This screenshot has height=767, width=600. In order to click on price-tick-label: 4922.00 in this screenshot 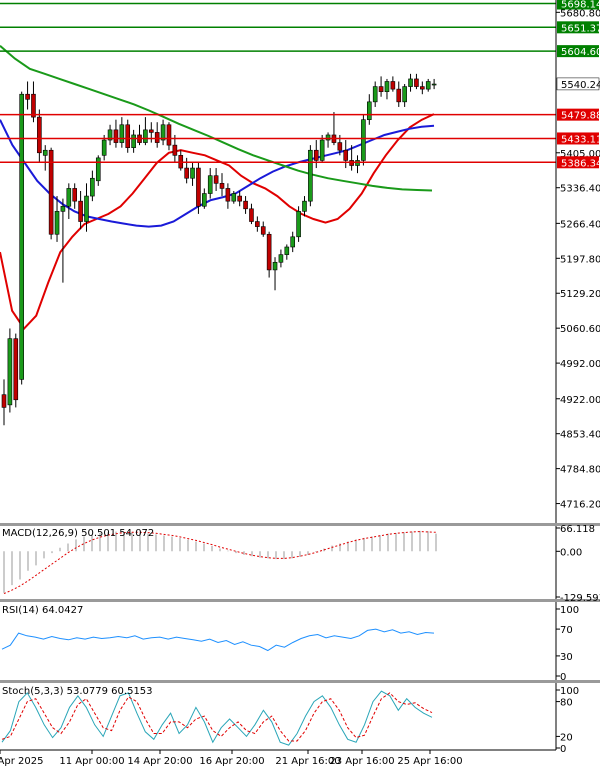, I will do `click(580, 400)`.